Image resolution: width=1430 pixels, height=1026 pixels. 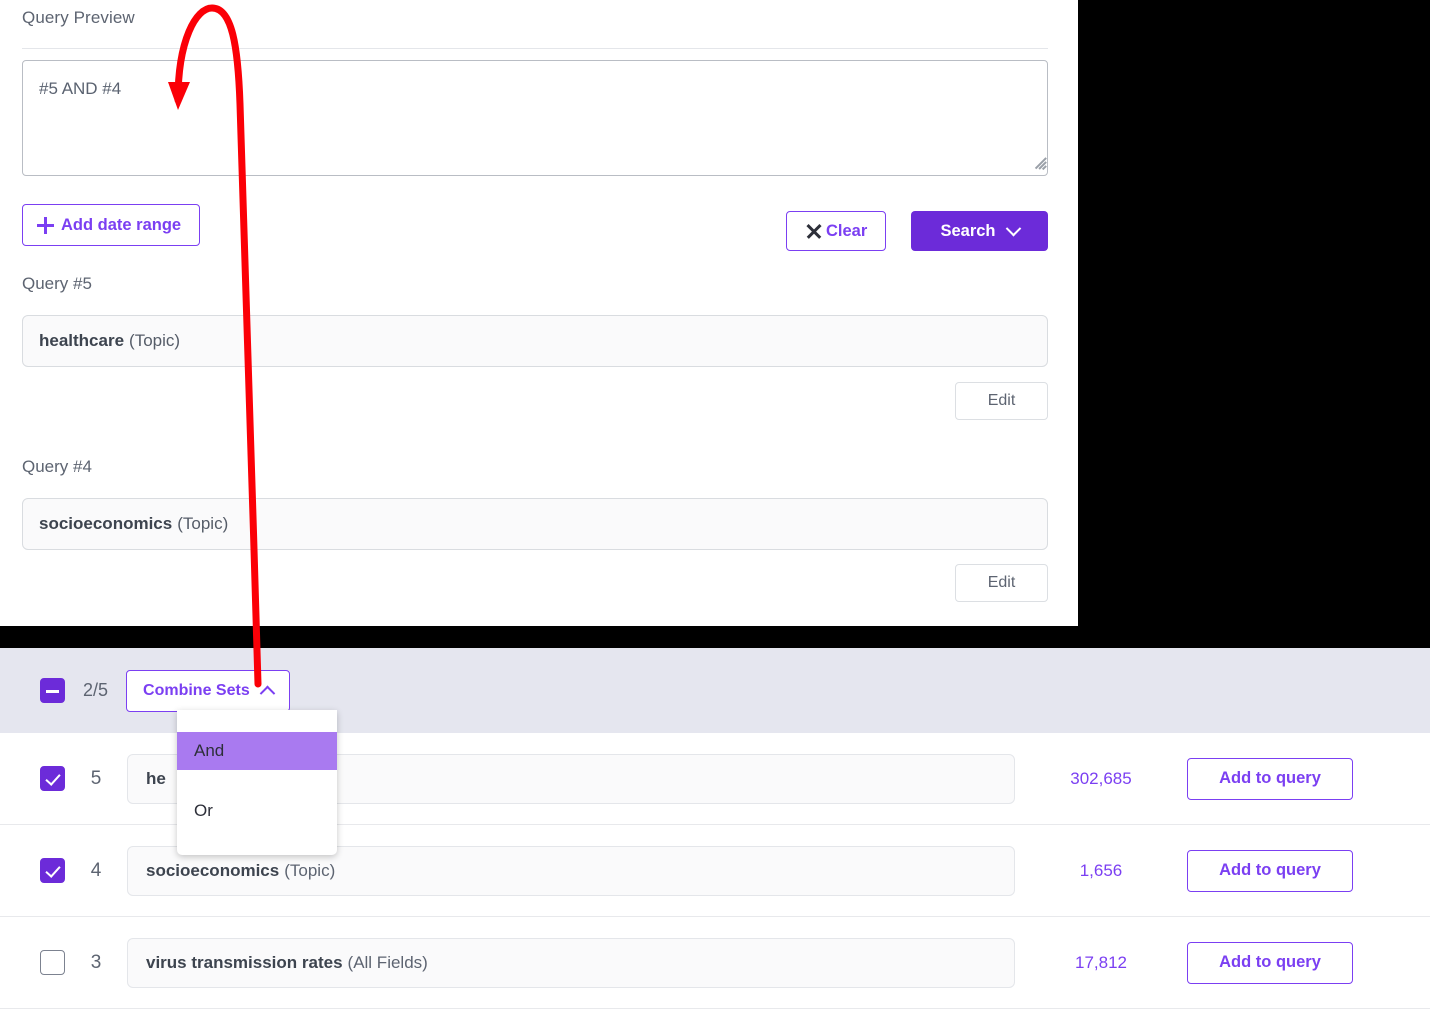 What do you see at coordinates (1101, 870) in the screenshot?
I see `row-count-4: 1,656` at bounding box center [1101, 870].